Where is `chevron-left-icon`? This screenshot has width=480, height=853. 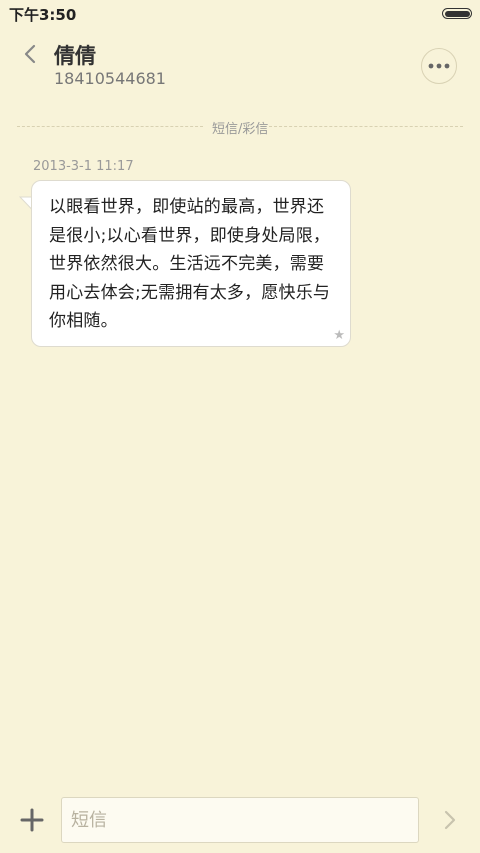
chevron-left-icon is located at coordinates (30, 54).